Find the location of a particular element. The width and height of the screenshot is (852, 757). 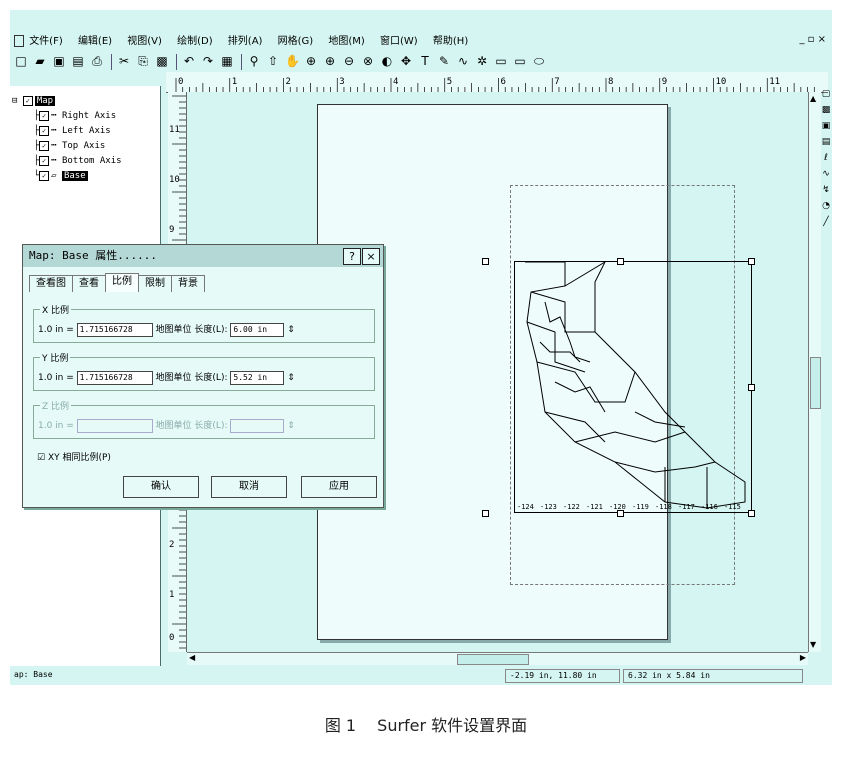

toolbar-icon: ✲ is located at coordinates (482, 61).